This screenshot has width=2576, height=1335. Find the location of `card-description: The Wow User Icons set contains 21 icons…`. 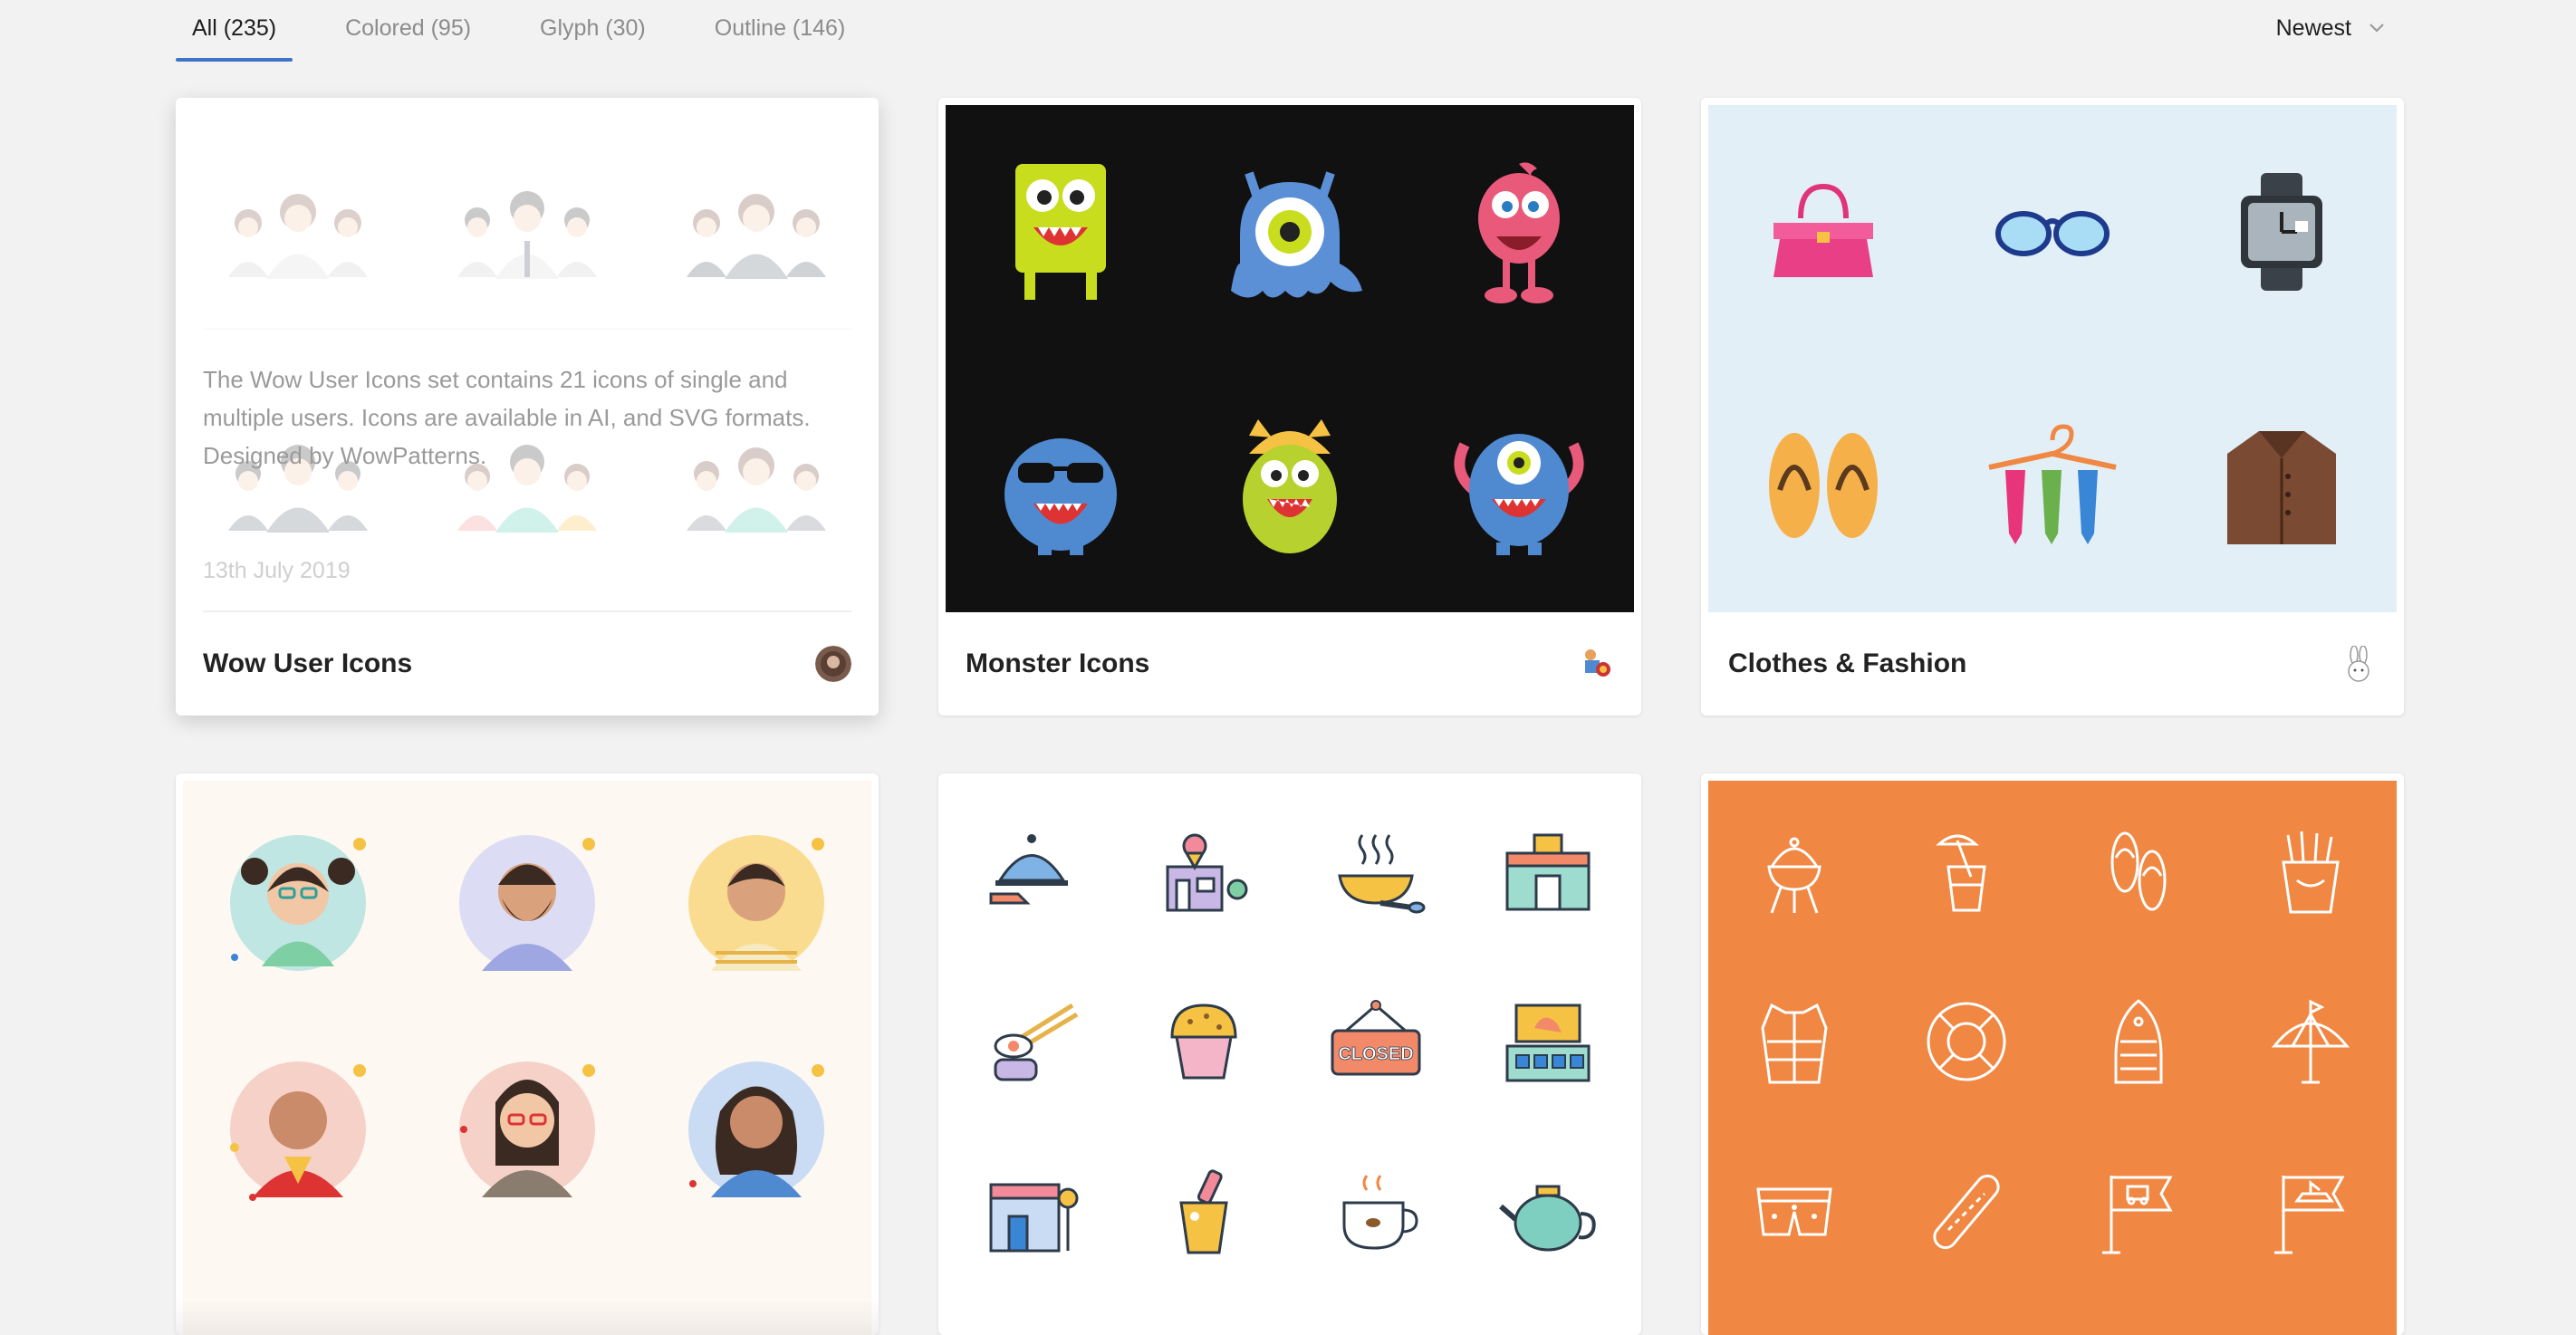

card-description: The Wow User Icons set contains 21 icons… is located at coordinates (507, 418).